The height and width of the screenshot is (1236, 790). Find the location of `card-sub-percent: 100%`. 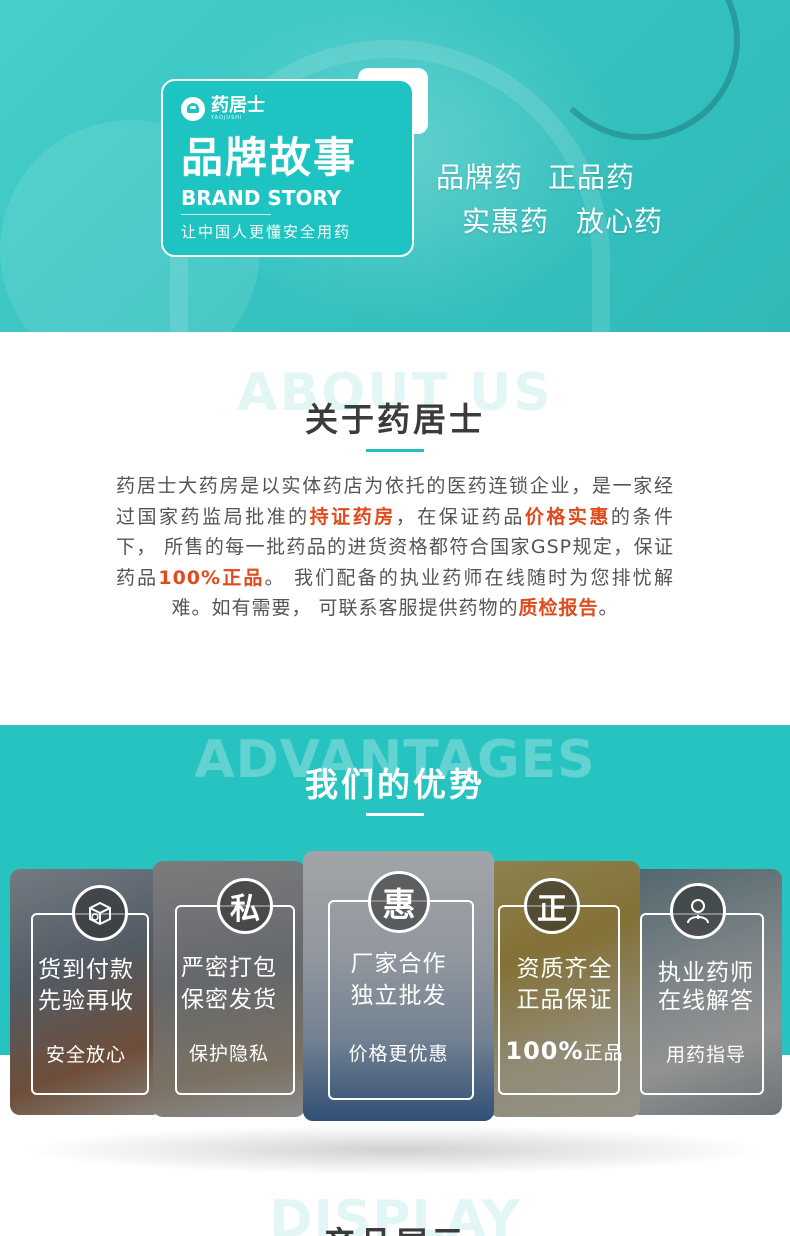

card-sub-percent: 100% is located at coordinates (544, 1051).